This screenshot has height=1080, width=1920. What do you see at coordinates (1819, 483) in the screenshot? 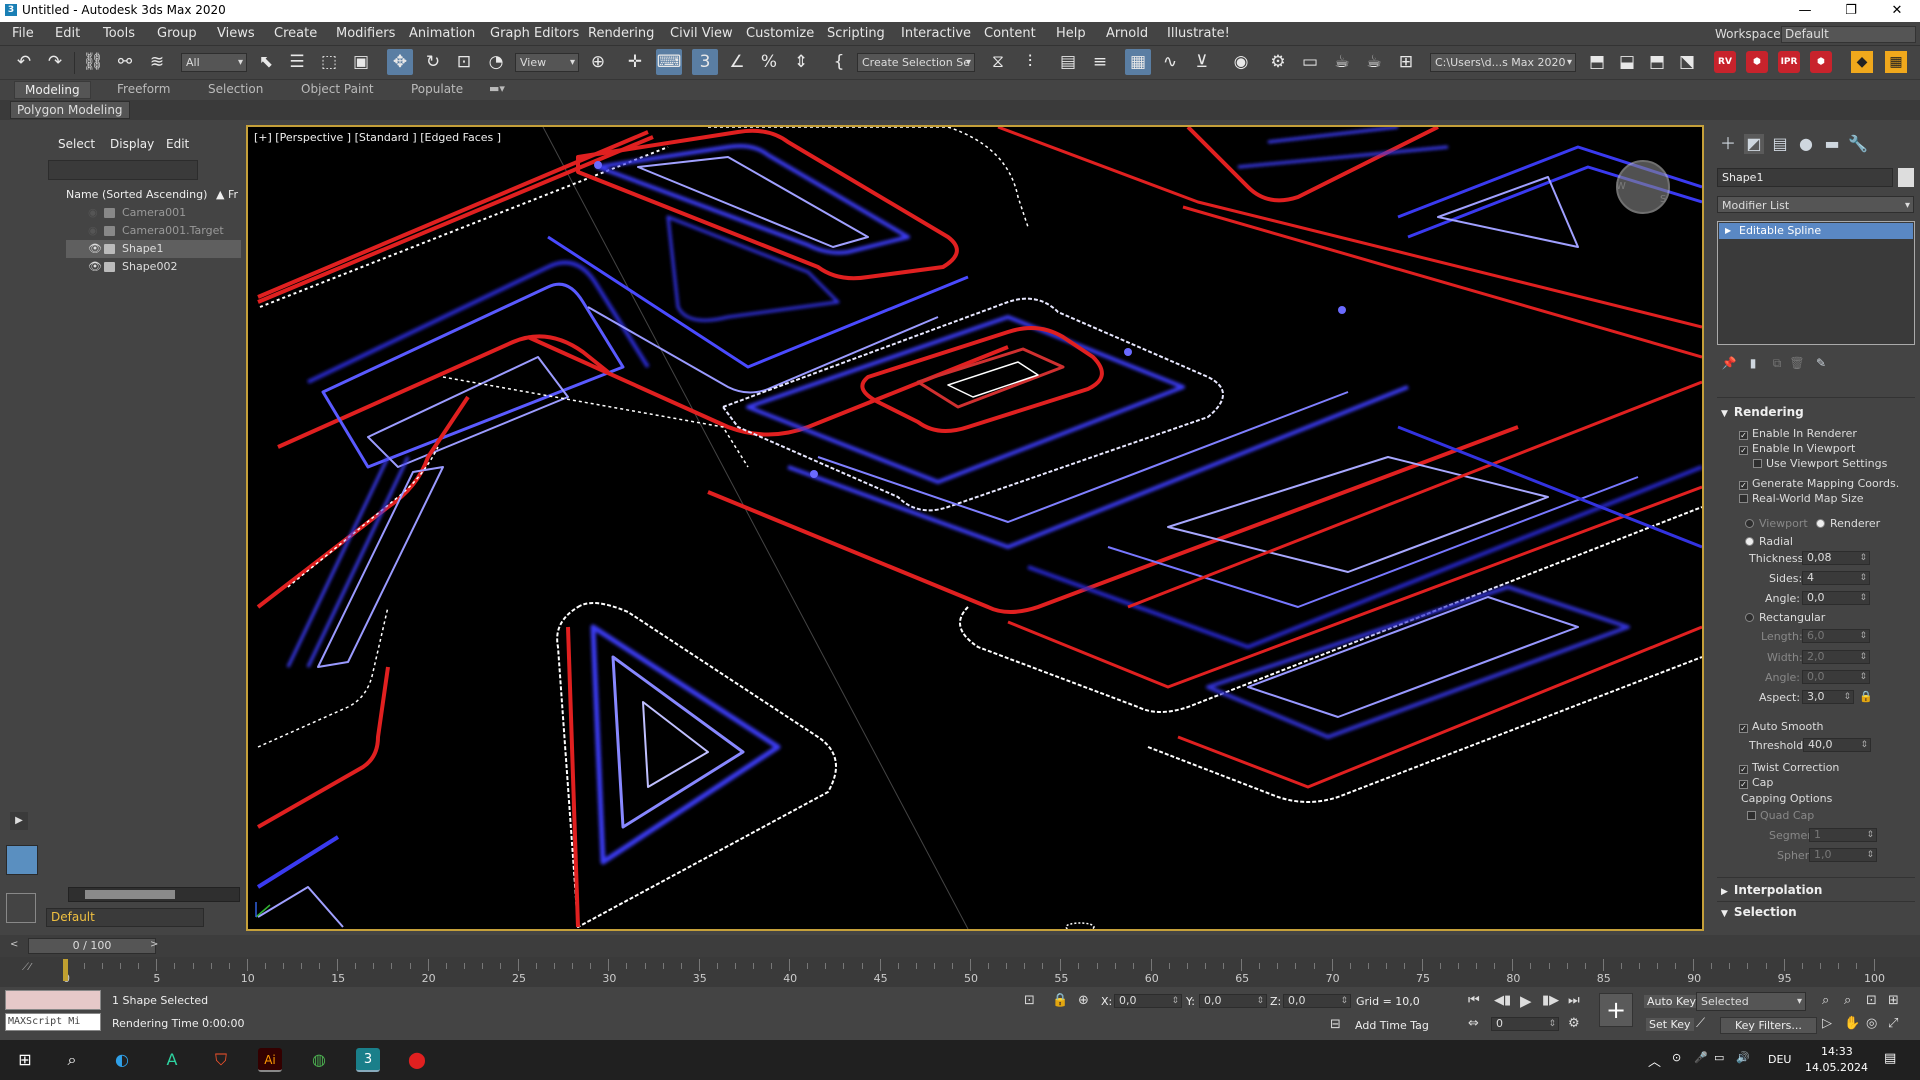
I see `generate-mapping-coords-checkbox: ✓ Generate Mapping Coords.` at bounding box center [1819, 483].